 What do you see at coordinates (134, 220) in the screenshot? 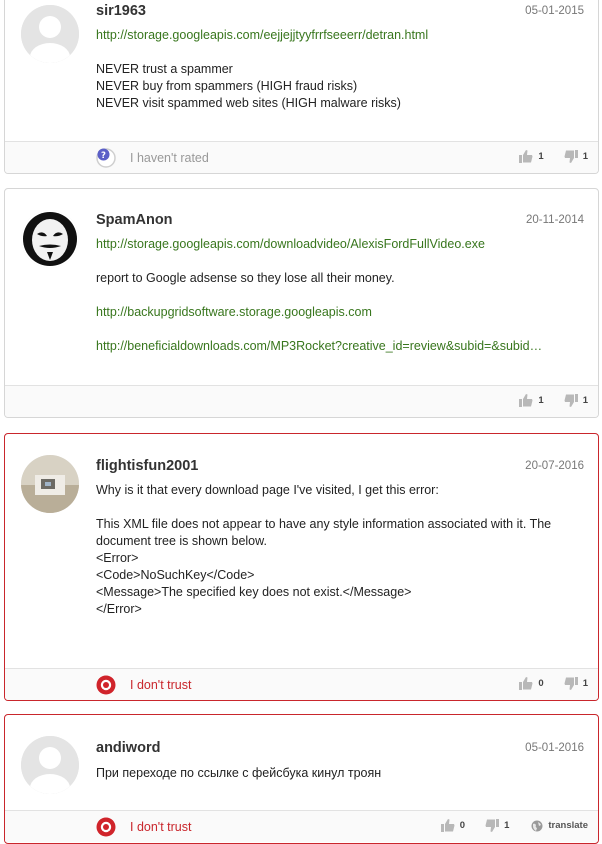
I see `review-username: SpamAnon` at bounding box center [134, 220].